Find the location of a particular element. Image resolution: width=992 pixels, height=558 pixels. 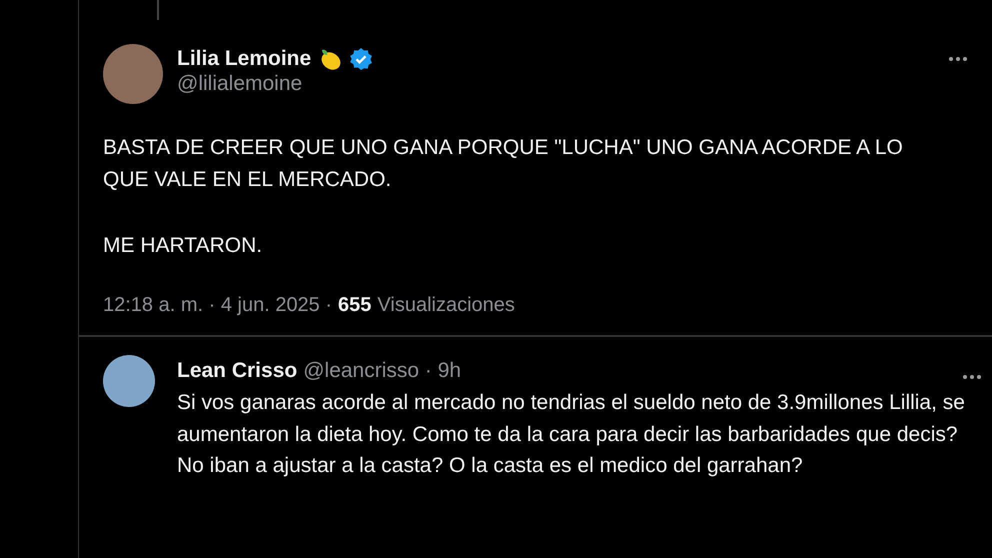

user-handle: @lilialemoine is located at coordinates (555, 84).